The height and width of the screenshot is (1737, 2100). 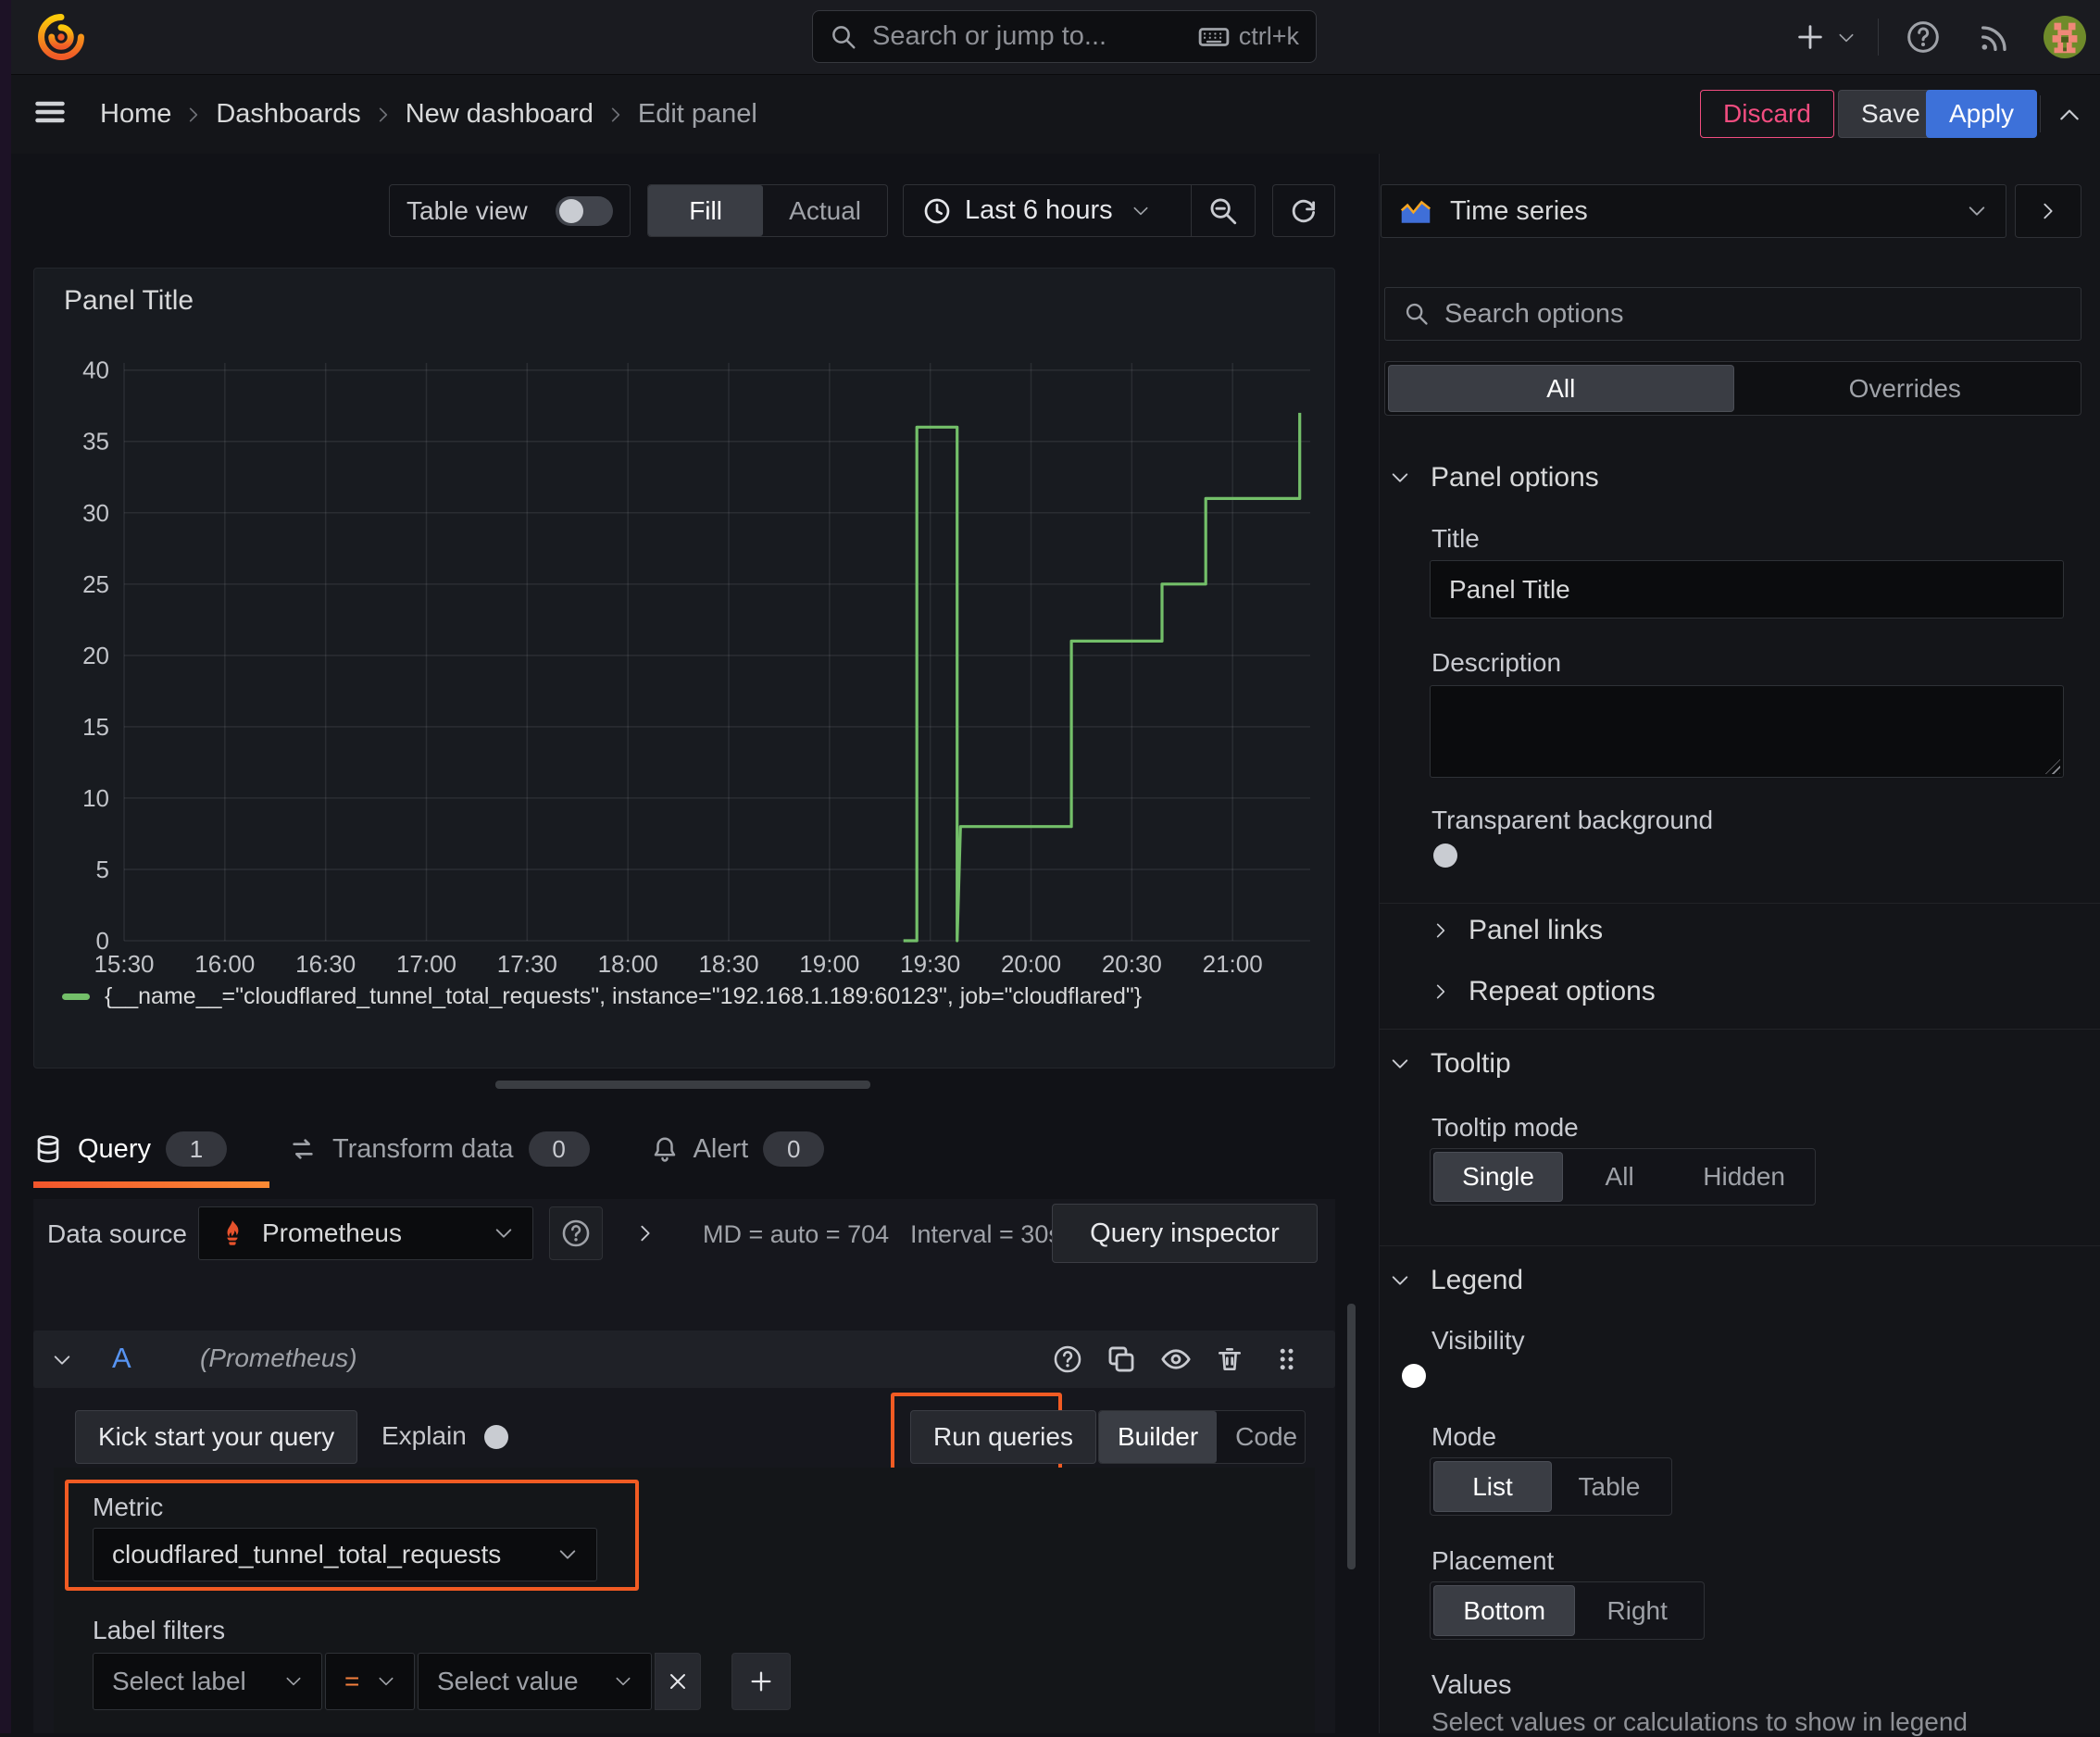 What do you see at coordinates (1003, 1437) in the screenshot?
I see `run-queries-button: Run queries` at bounding box center [1003, 1437].